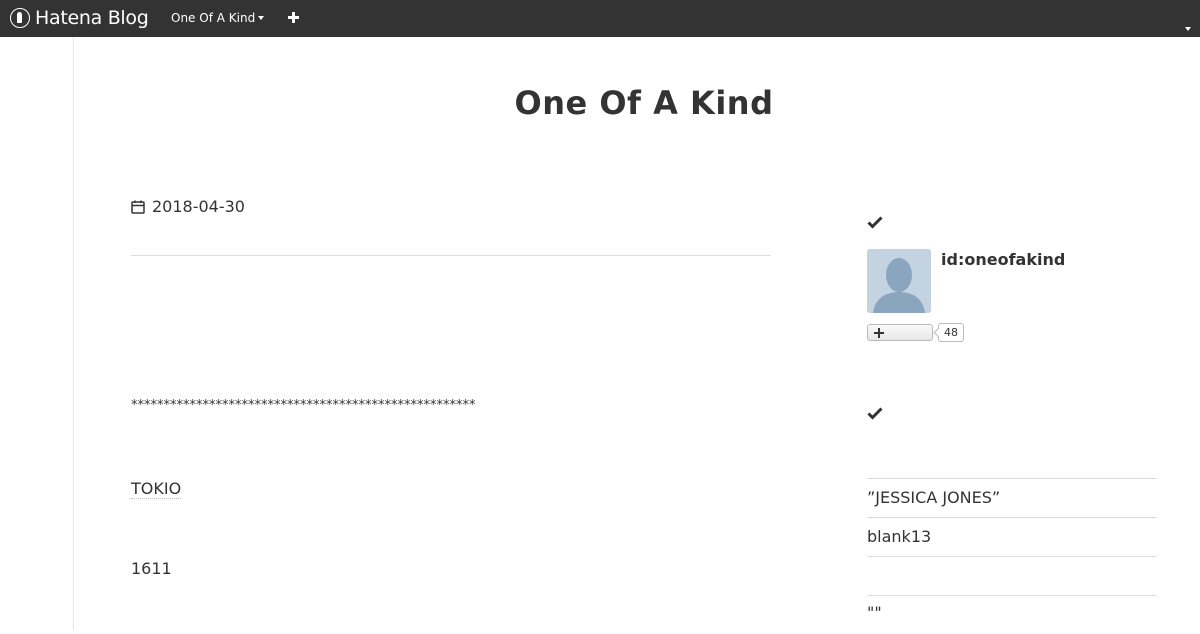 Image resolution: width=1200 pixels, height=634 pixels. I want to click on entry-paragraph: 1611, so click(151, 568).